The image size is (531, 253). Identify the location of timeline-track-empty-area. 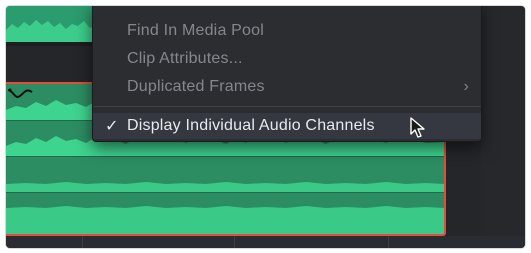
(503, 121).